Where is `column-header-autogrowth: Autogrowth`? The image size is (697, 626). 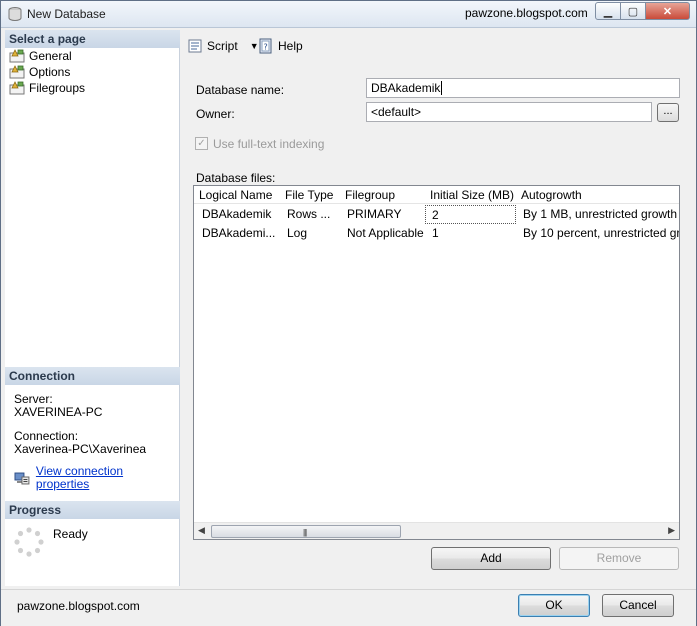
column-header-autogrowth: Autogrowth is located at coordinates (551, 195).